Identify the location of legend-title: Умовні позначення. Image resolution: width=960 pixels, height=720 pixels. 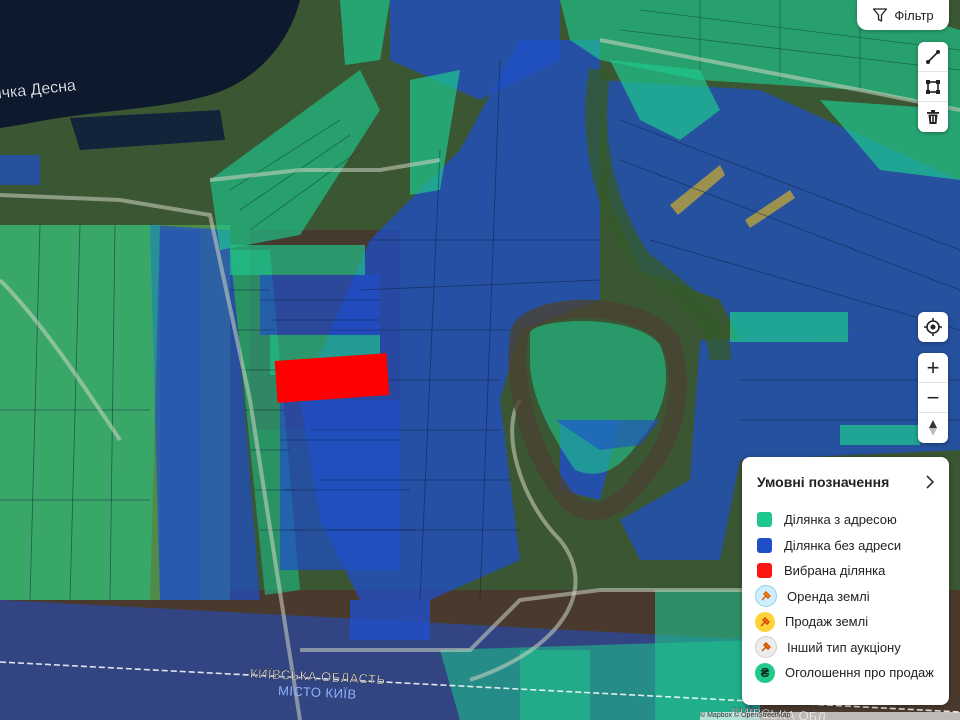
(823, 482).